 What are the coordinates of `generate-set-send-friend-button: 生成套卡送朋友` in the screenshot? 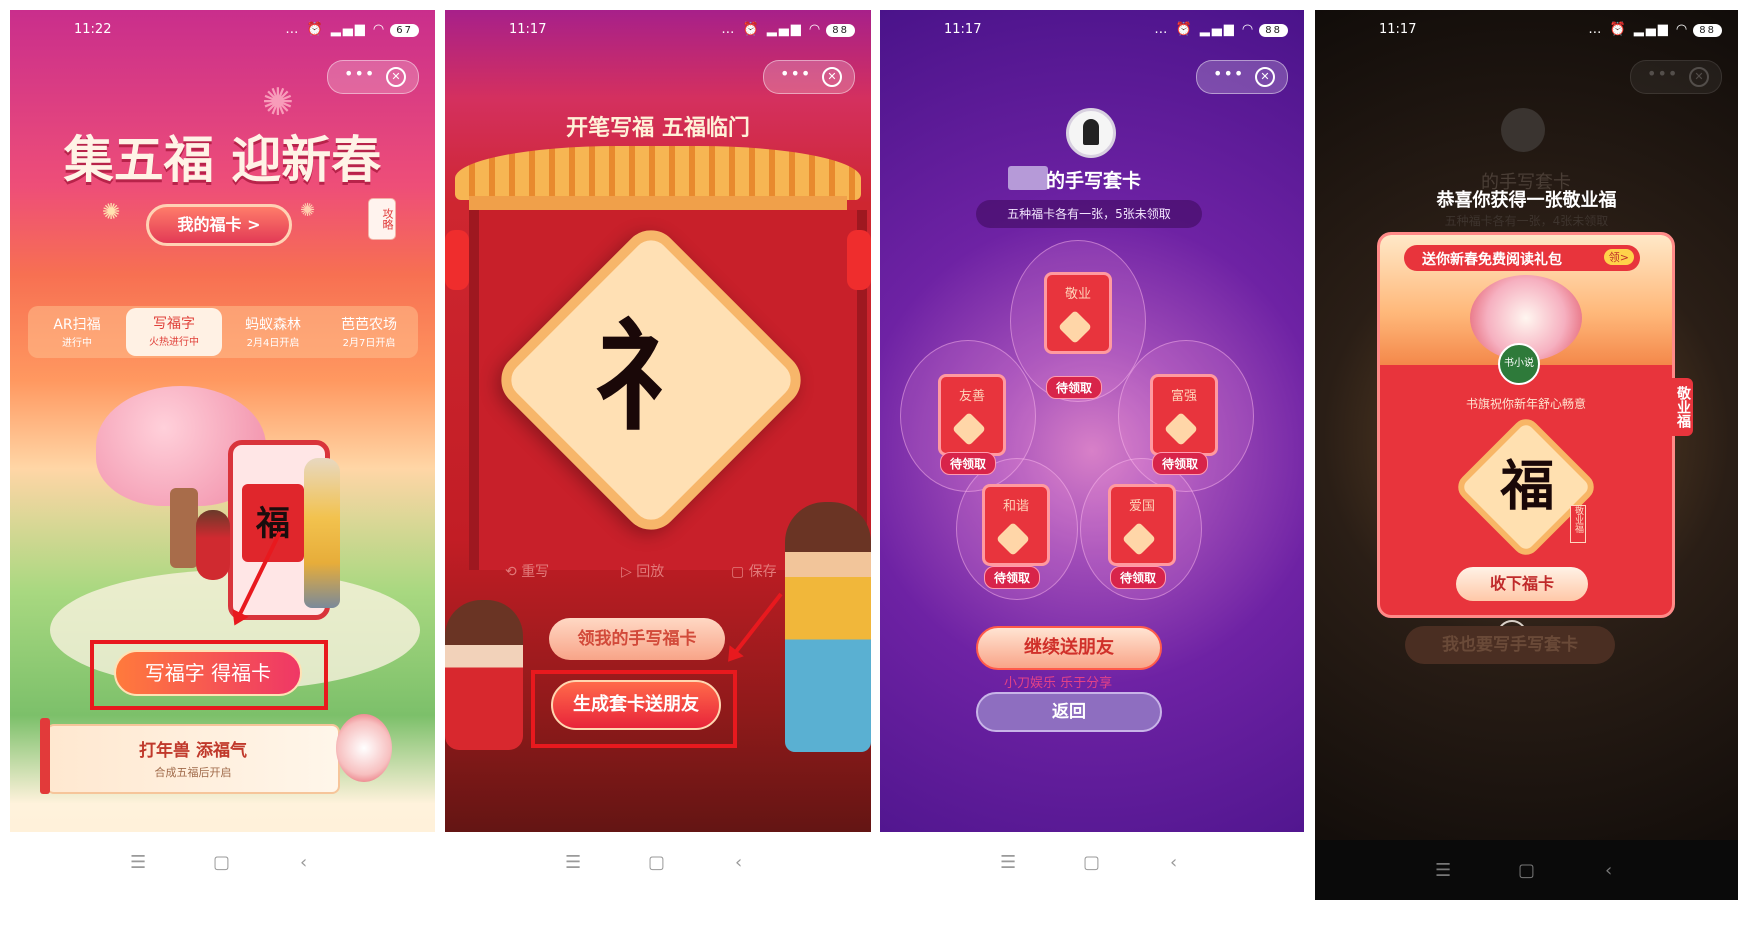 It's located at (636, 705).